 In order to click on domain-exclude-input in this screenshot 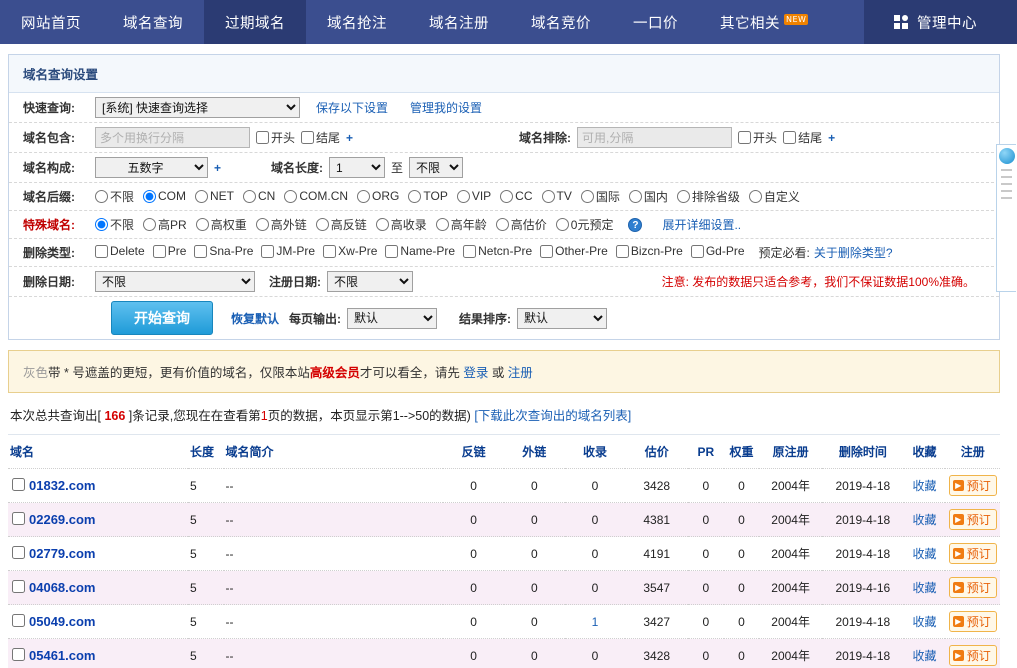, I will do `click(655, 137)`.